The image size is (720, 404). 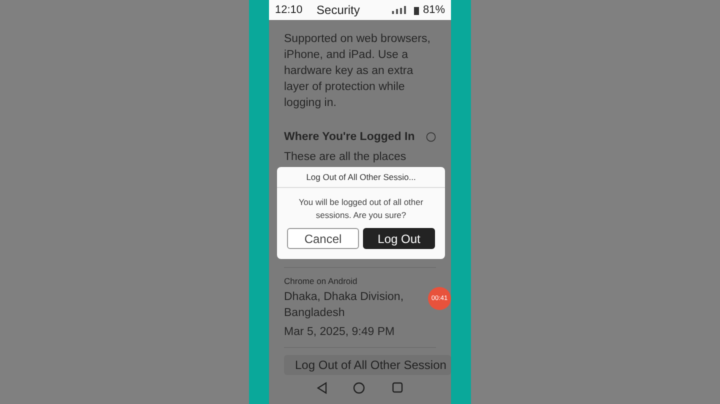 I want to click on session-date: Mar 5, 2025, 9:49 PM, so click(x=340, y=332).